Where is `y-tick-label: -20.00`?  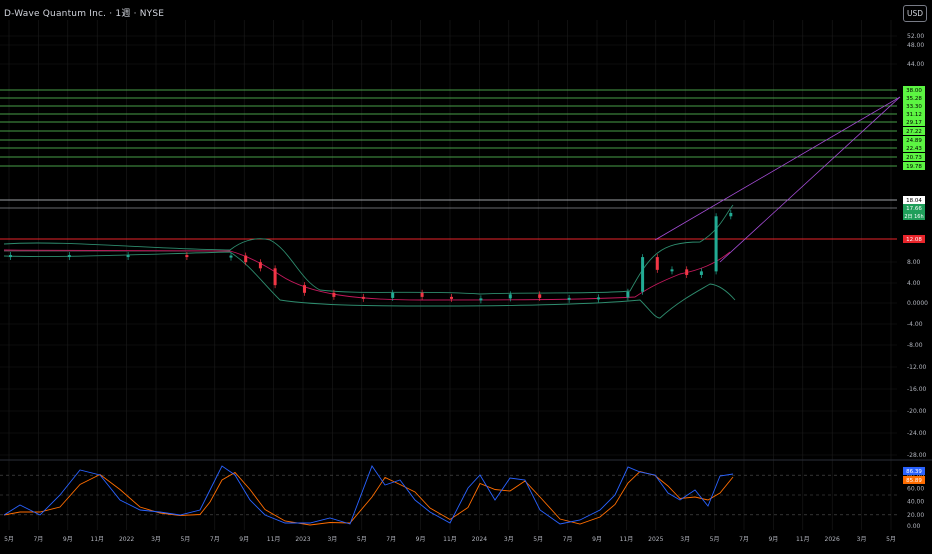 y-tick-label: -20.00 is located at coordinates (917, 411).